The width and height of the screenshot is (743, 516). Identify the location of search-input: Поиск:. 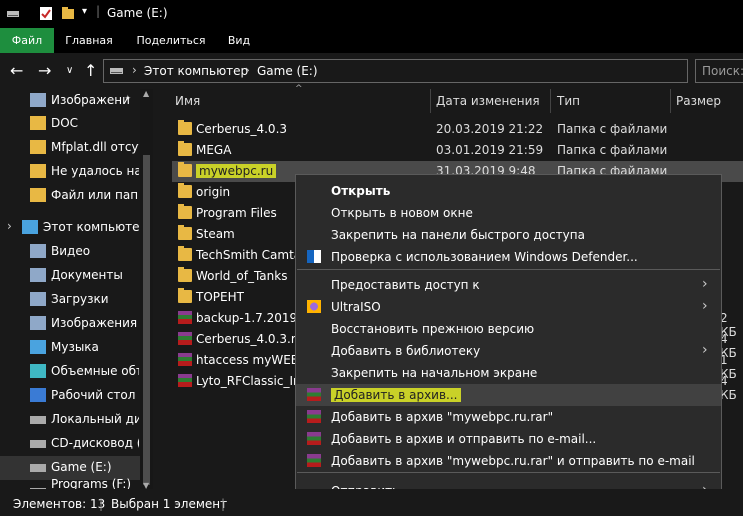
(719, 71).